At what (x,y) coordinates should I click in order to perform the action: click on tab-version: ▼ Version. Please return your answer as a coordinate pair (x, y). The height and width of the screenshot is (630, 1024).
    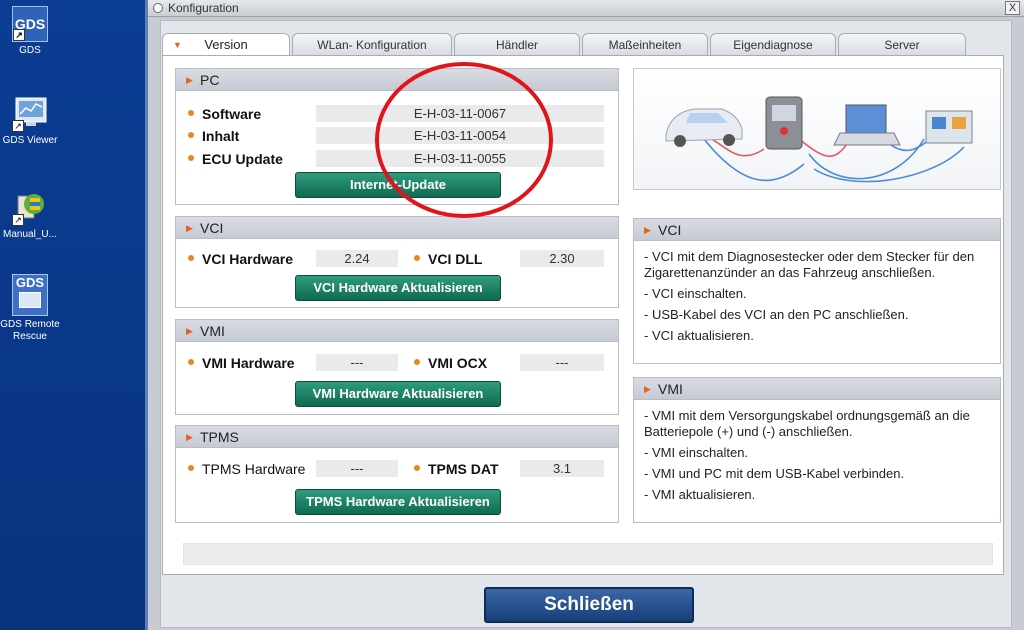
    Looking at the image, I should click on (226, 44).